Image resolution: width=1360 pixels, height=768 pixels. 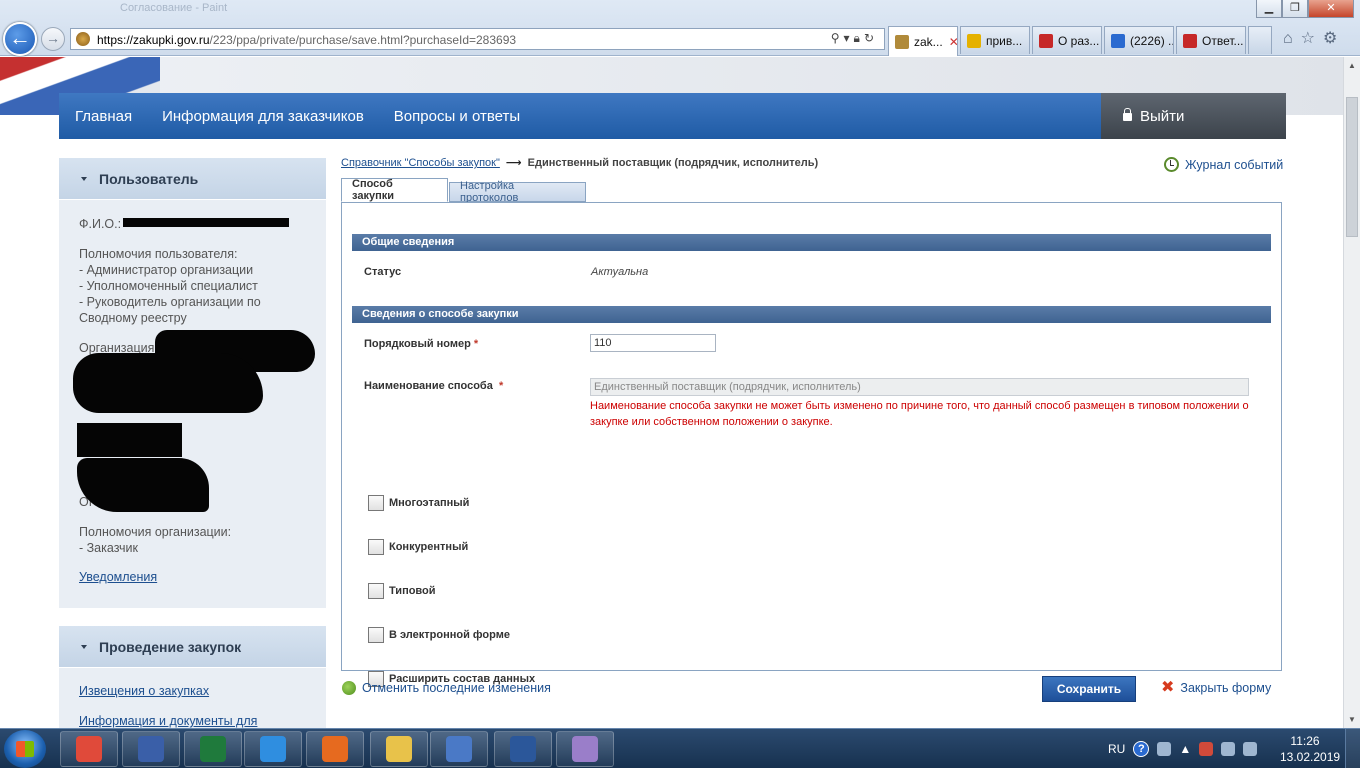 What do you see at coordinates (1168, 687) in the screenshot?
I see `close-x-icon: ✖` at bounding box center [1168, 687].